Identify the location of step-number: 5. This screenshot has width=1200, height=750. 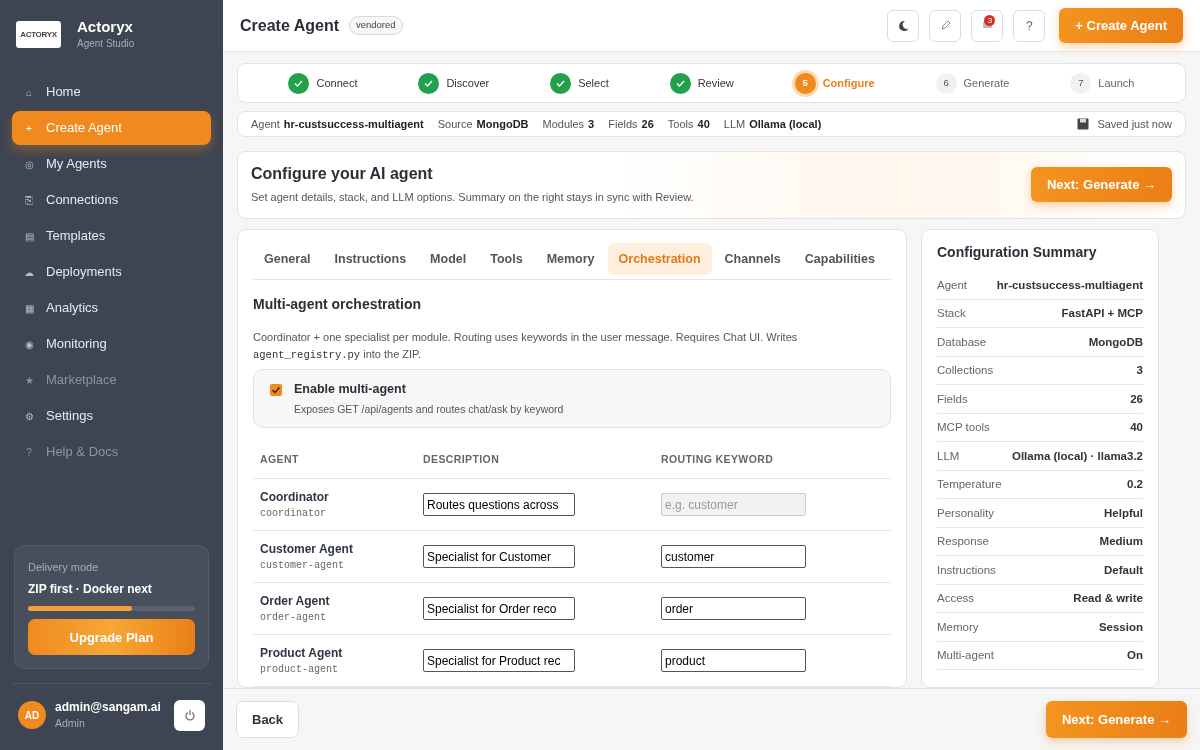
(805, 83).